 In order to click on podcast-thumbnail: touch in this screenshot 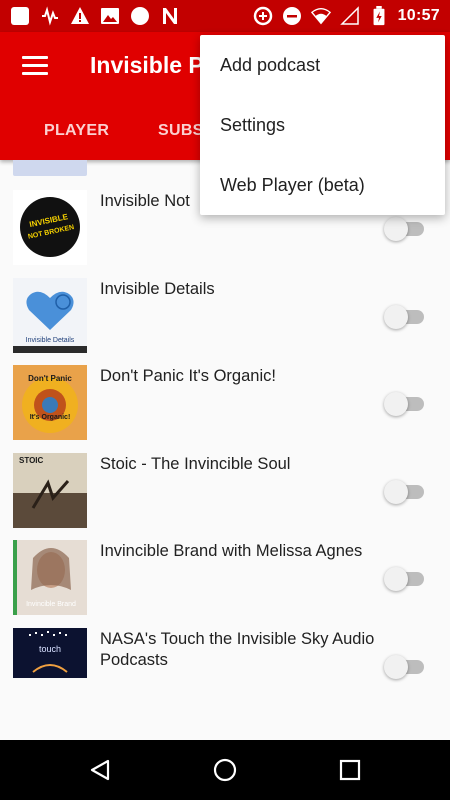, I will do `click(50, 653)`.